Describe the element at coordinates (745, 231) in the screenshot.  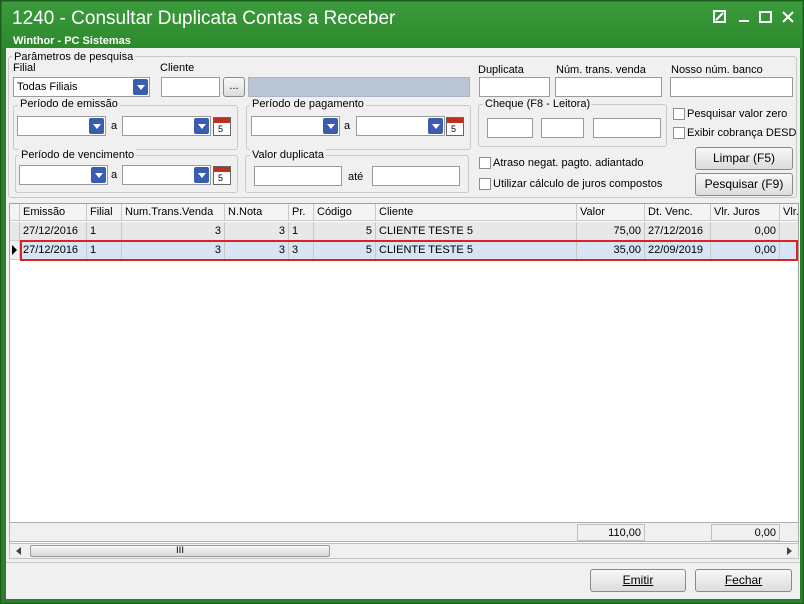
I see `cell-vlr-juros: 0,00` at that location.